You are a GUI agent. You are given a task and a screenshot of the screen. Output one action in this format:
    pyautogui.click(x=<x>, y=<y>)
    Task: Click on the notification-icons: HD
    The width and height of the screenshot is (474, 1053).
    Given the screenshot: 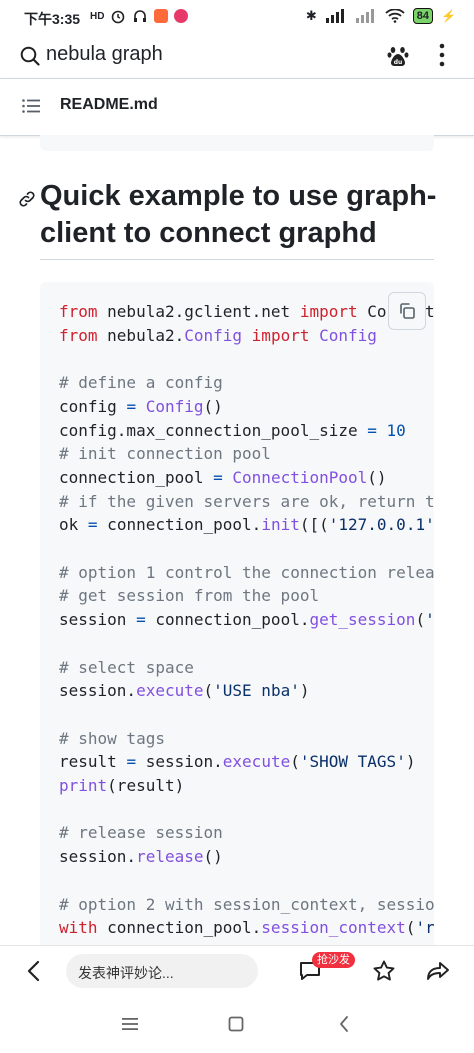 What is the action you would take?
    pyautogui.click(x=139, y=16)
    